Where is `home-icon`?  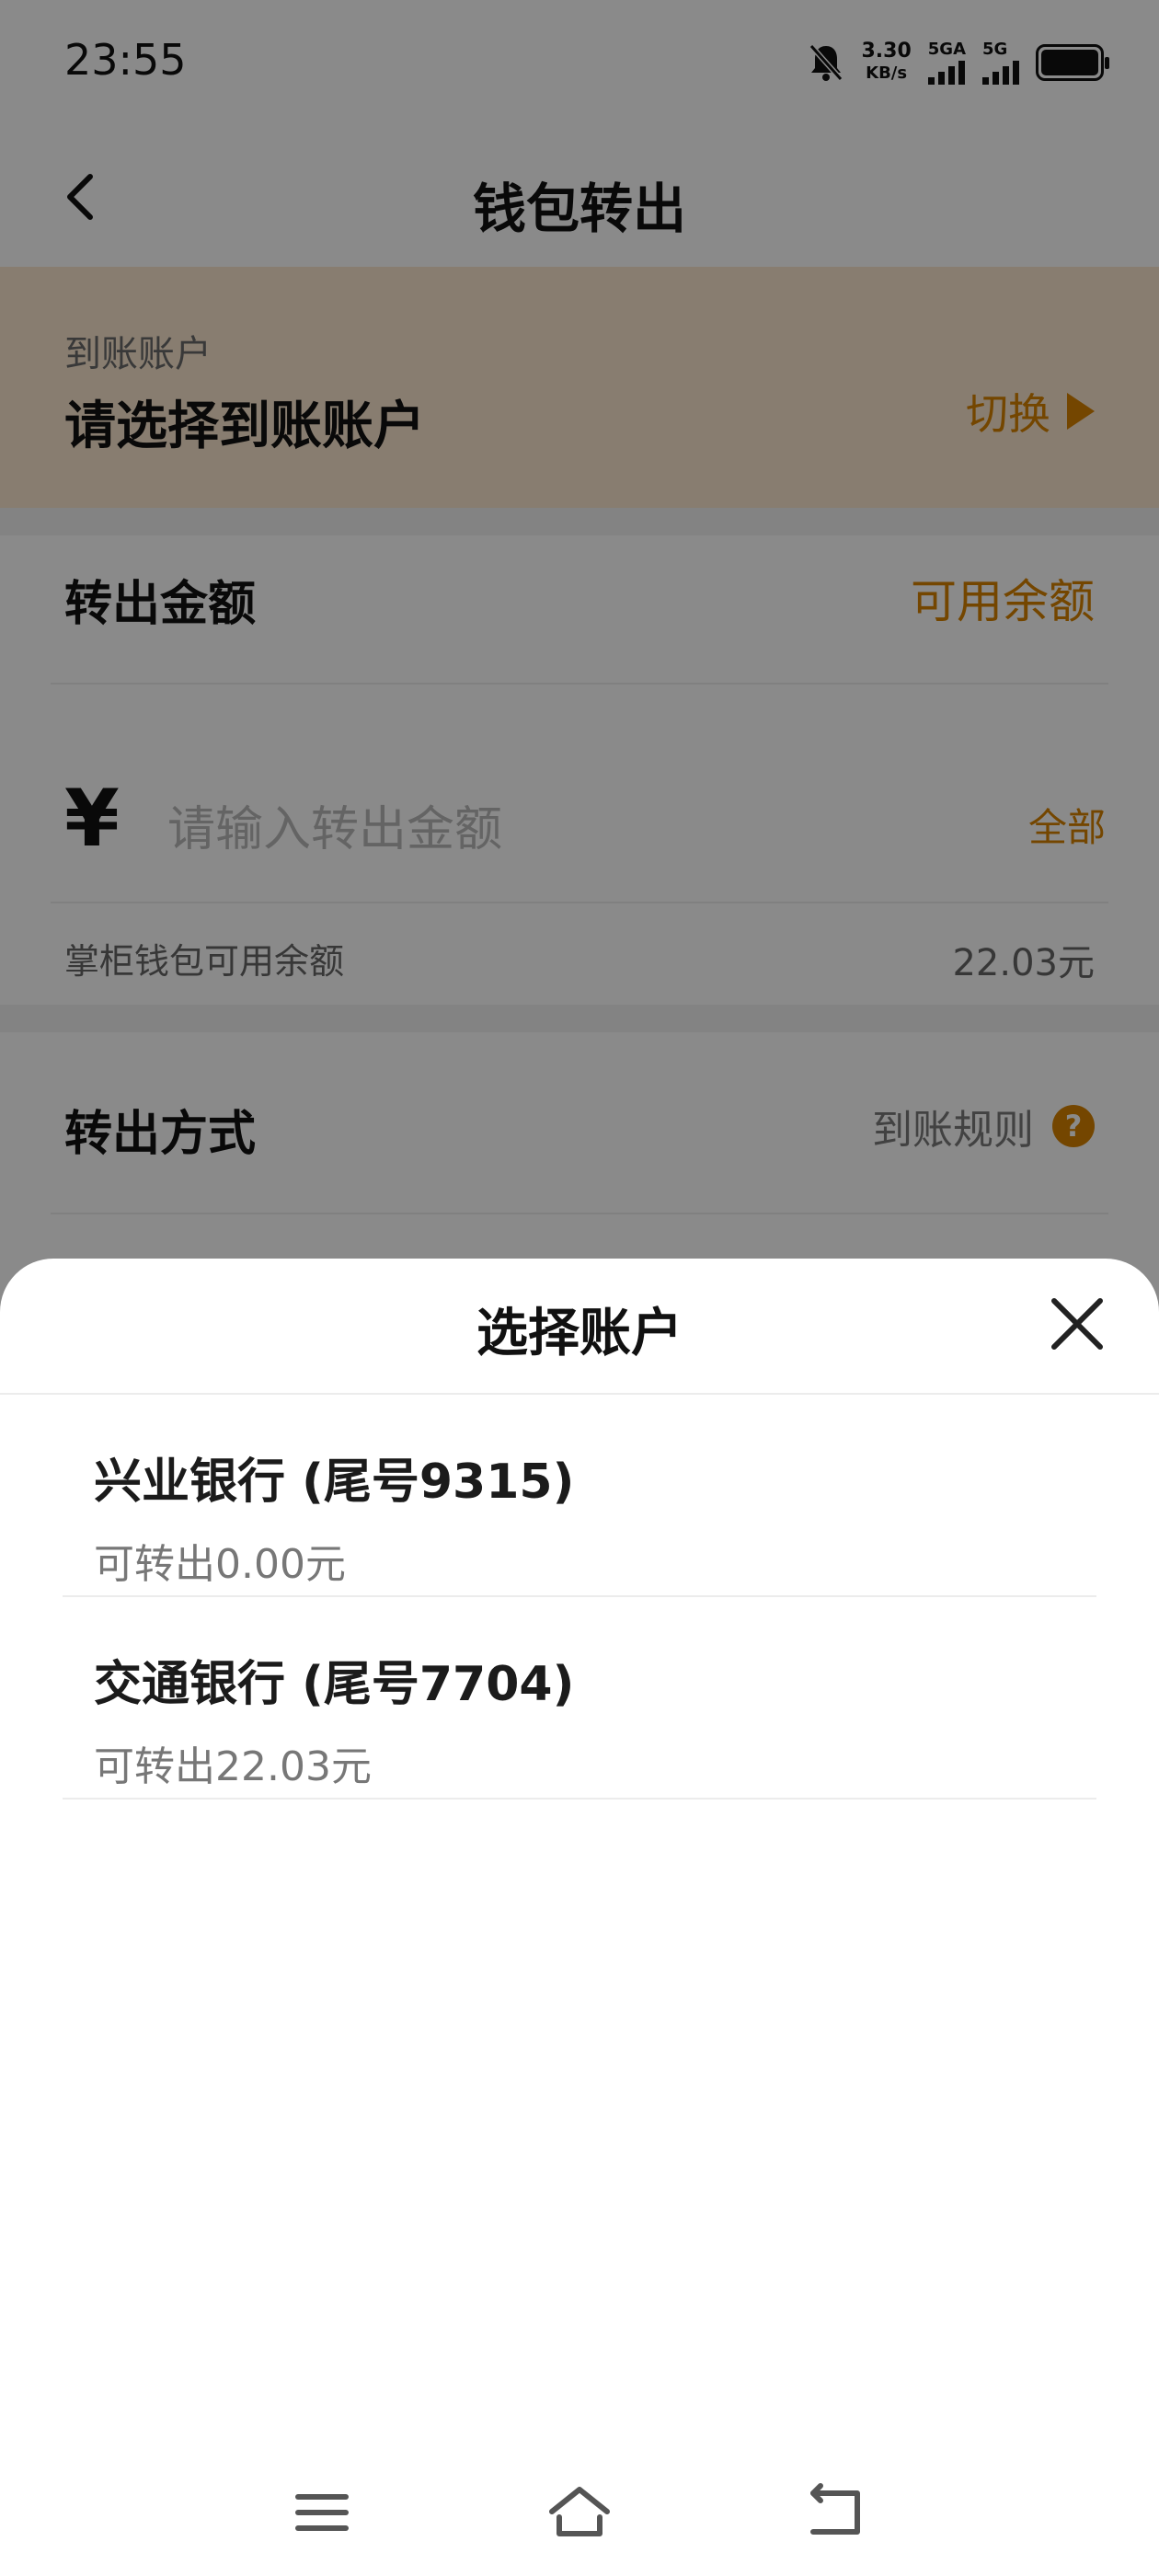 home-icon is located at coordinates (579, 2512).